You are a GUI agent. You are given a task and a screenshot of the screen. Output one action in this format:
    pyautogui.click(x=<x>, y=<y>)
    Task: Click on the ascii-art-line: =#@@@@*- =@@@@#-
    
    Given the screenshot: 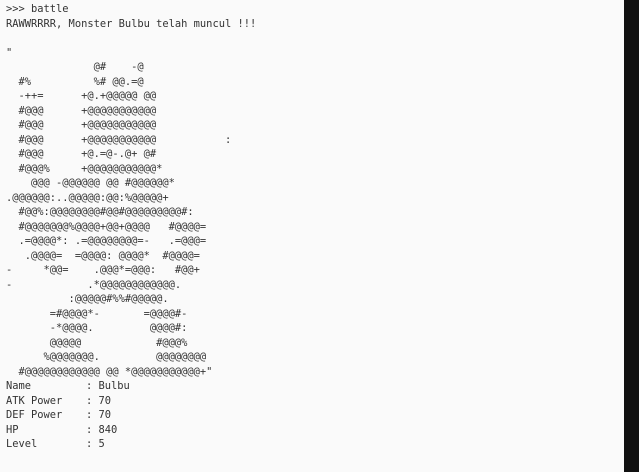 What is the action you would take?
    pyautogui.click(x=97, y=313)
    